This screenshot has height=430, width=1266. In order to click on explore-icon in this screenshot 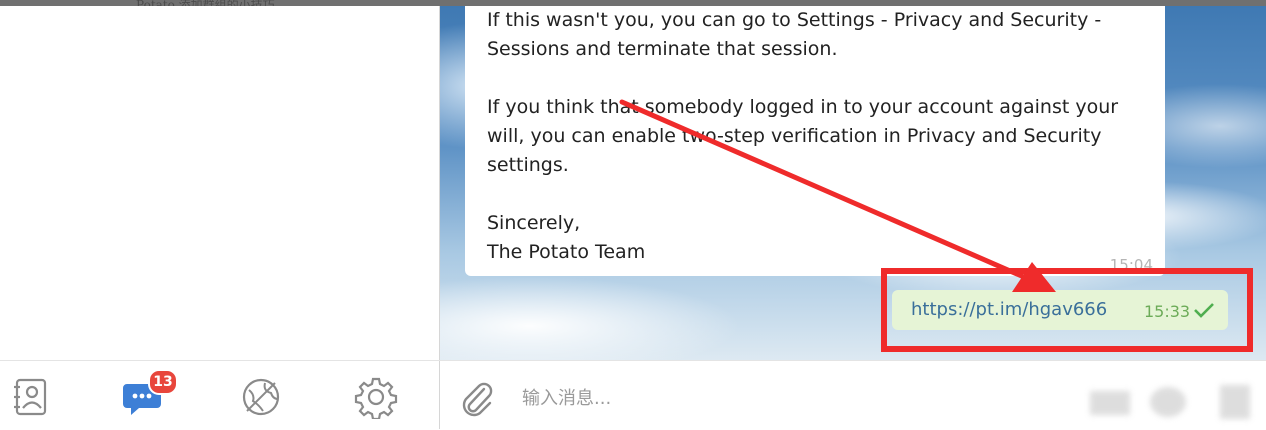, I will do `click(261, 397)`.